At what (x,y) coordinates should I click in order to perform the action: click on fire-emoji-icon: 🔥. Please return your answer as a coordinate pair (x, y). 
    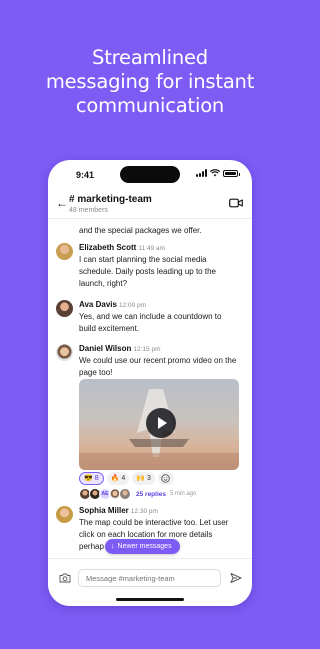
    Looking at the image, I should click on (115, 478).